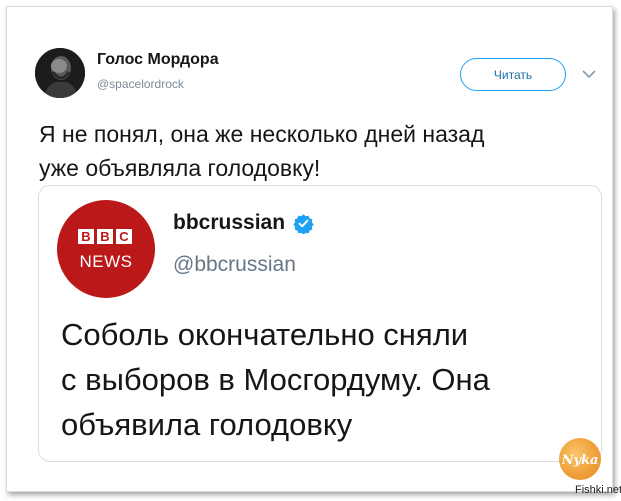 This screenshot has height=501, width=621. What do you see at coordinates (158, 60) in the screenshot?
I see `author-name: Голос Мордора` at bounding box center [158, 60].